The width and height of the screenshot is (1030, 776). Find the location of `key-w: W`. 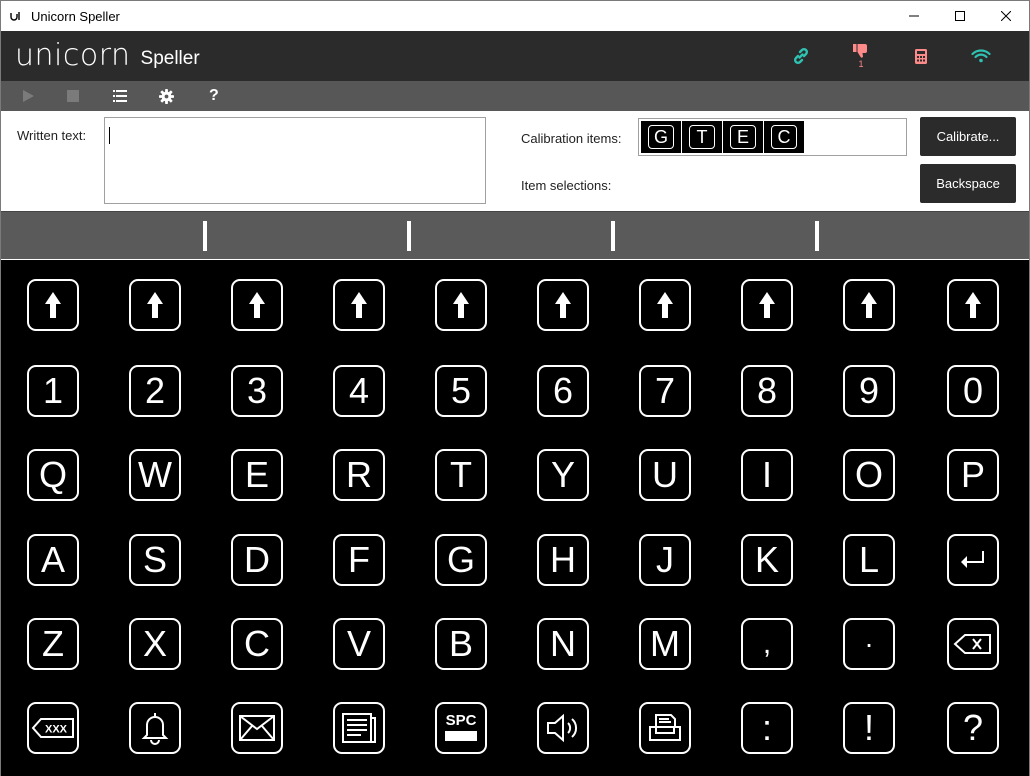

key-w: W is located at coordinates (155, 475).